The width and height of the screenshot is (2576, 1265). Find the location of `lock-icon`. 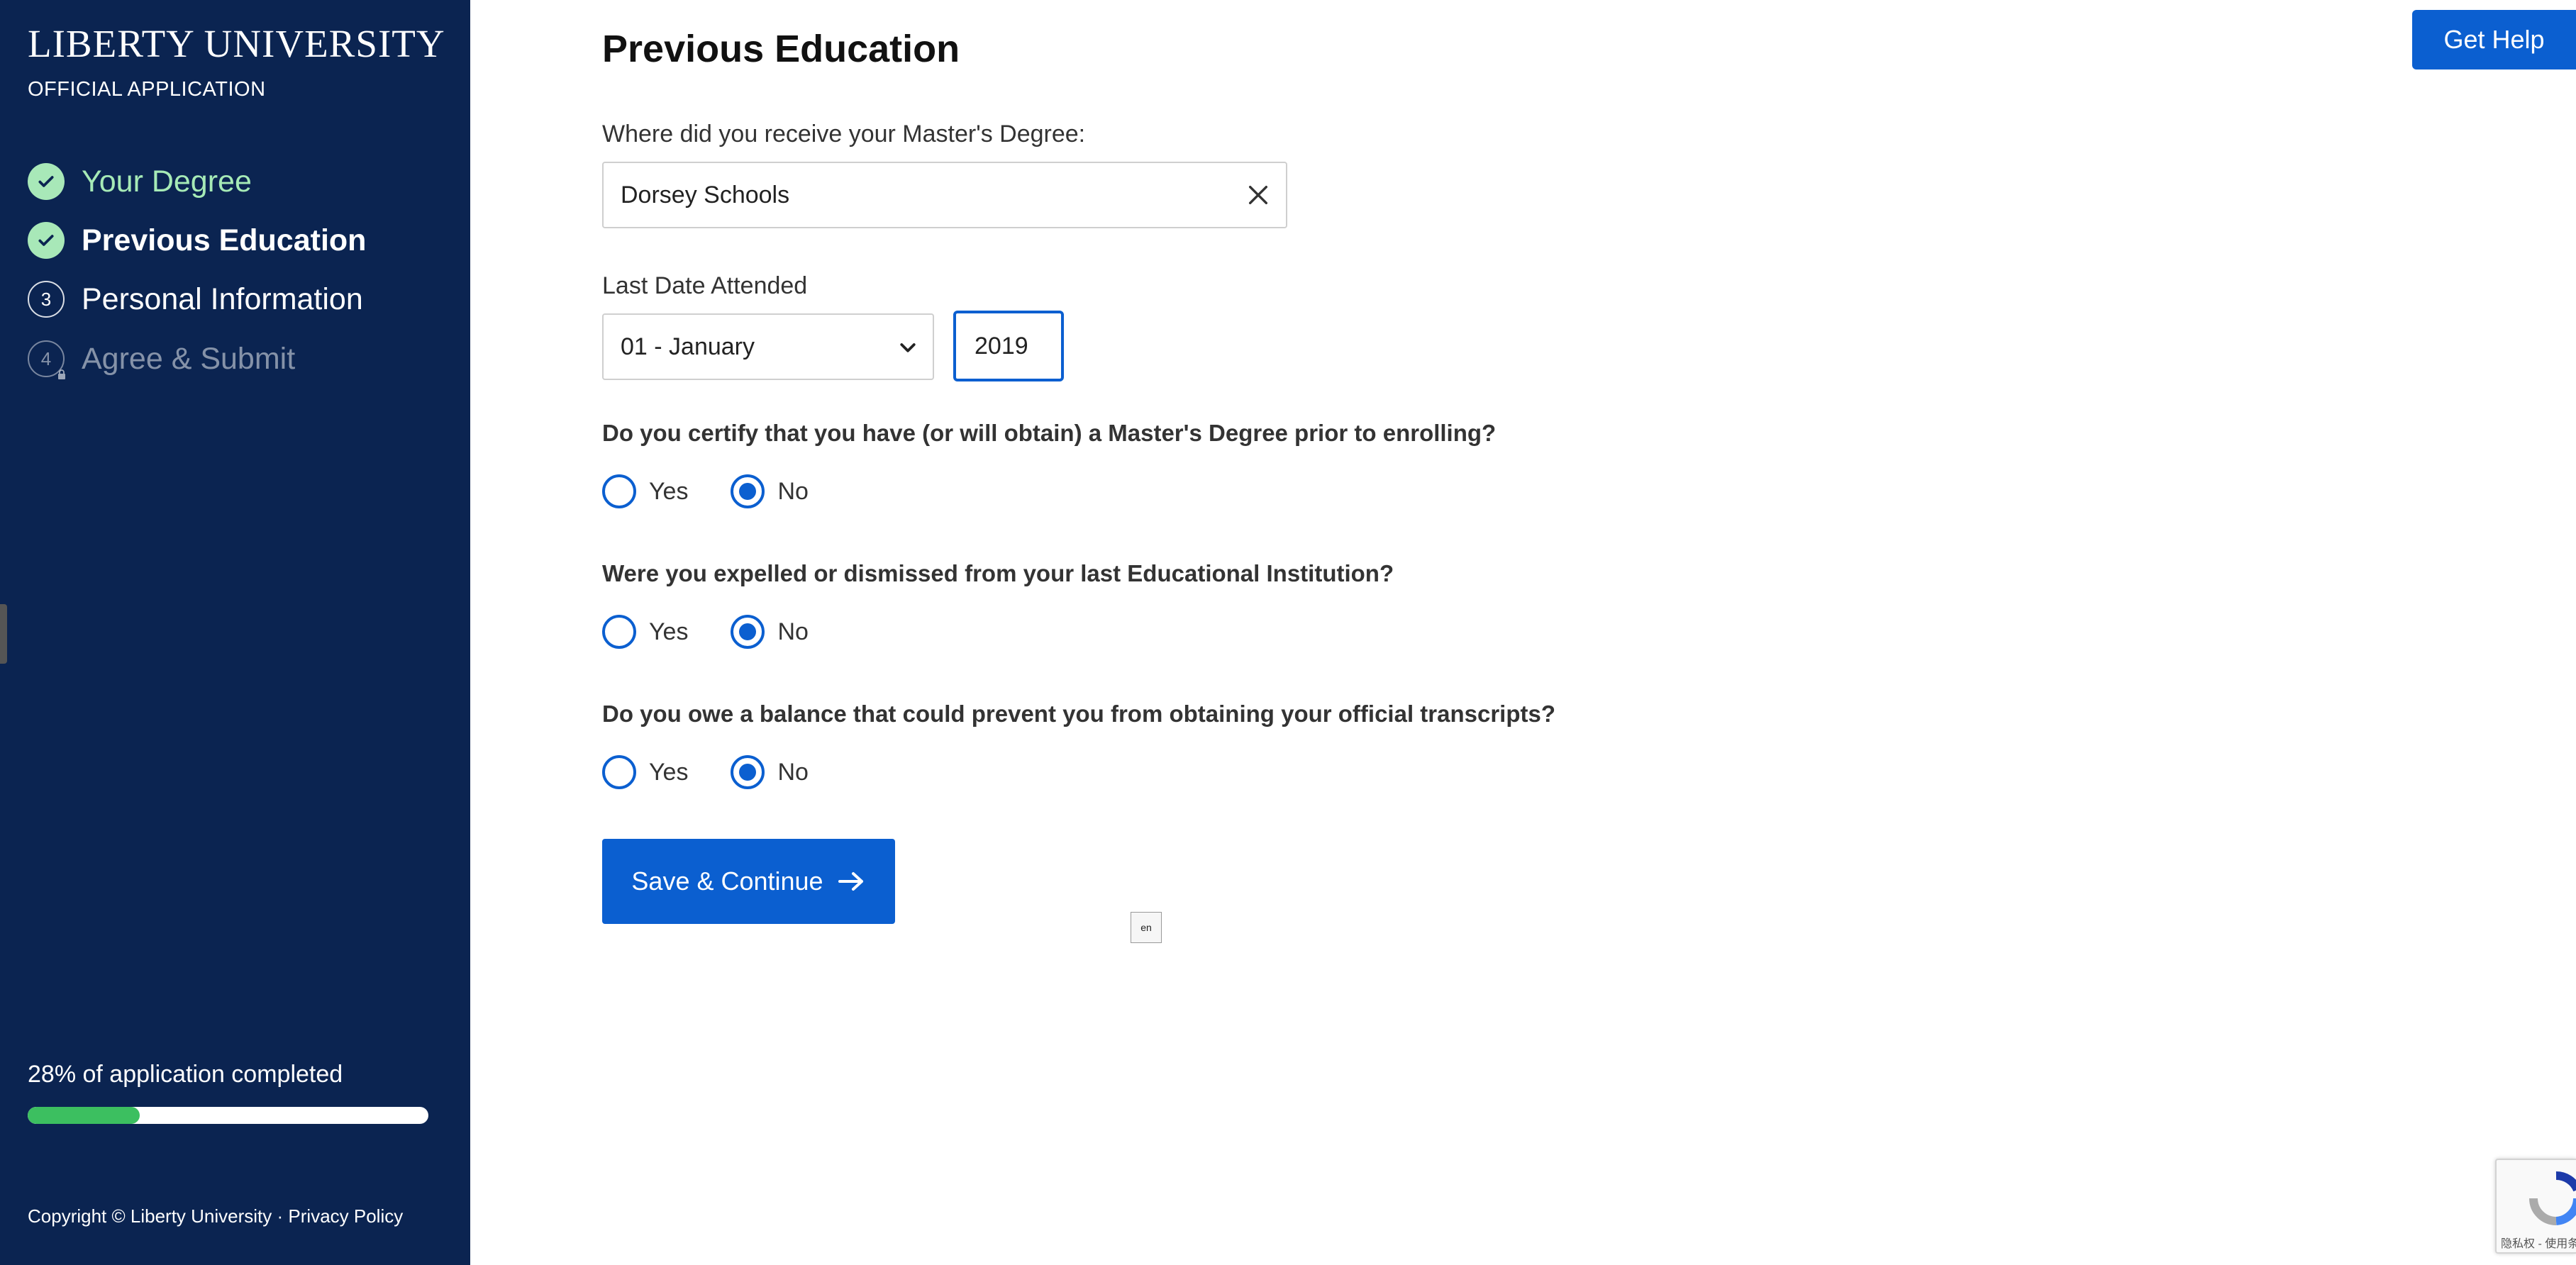

lock-icon is located at coordinates (61, 374).